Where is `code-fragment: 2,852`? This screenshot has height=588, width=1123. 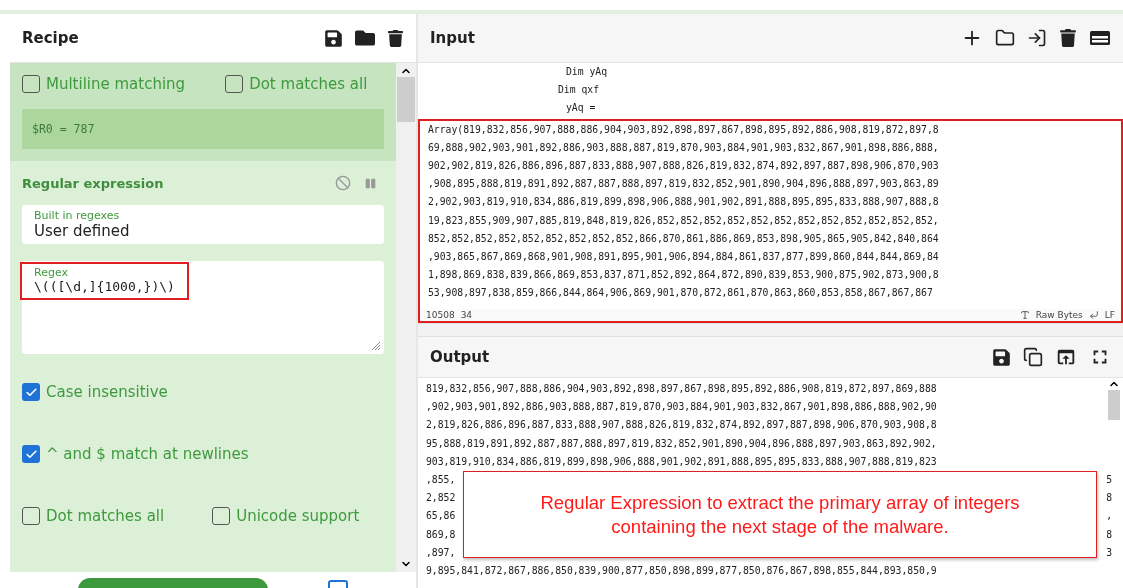
code-fragment: 2,852 is located at coordinates (441, 498).